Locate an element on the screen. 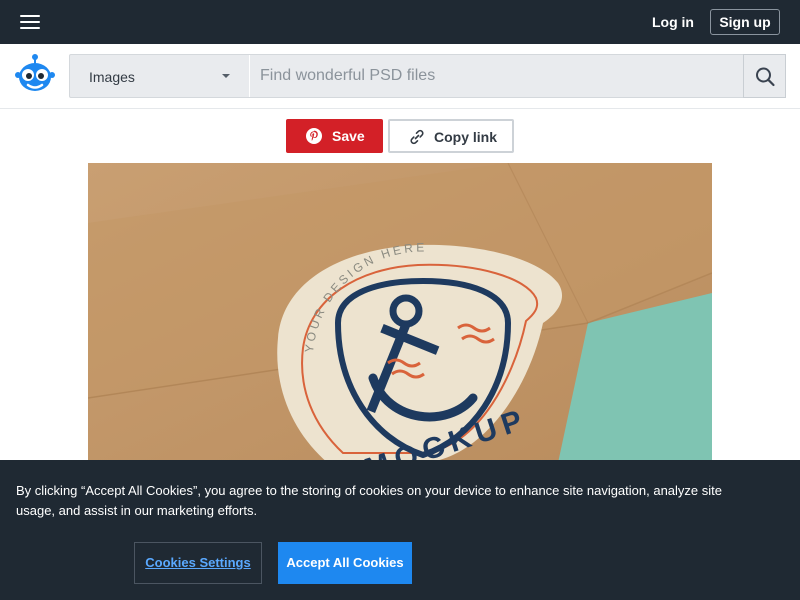 The height and width of the screenshot is (600, 800). caret-down-icon is located at coordinates (226, 76).